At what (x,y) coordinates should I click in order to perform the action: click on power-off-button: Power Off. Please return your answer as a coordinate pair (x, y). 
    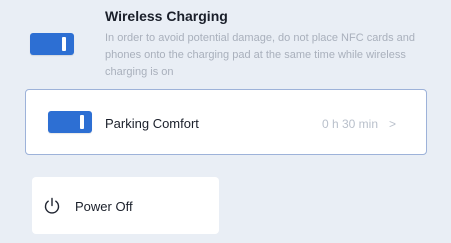
    Looking at the image, I should click on (125, 205).